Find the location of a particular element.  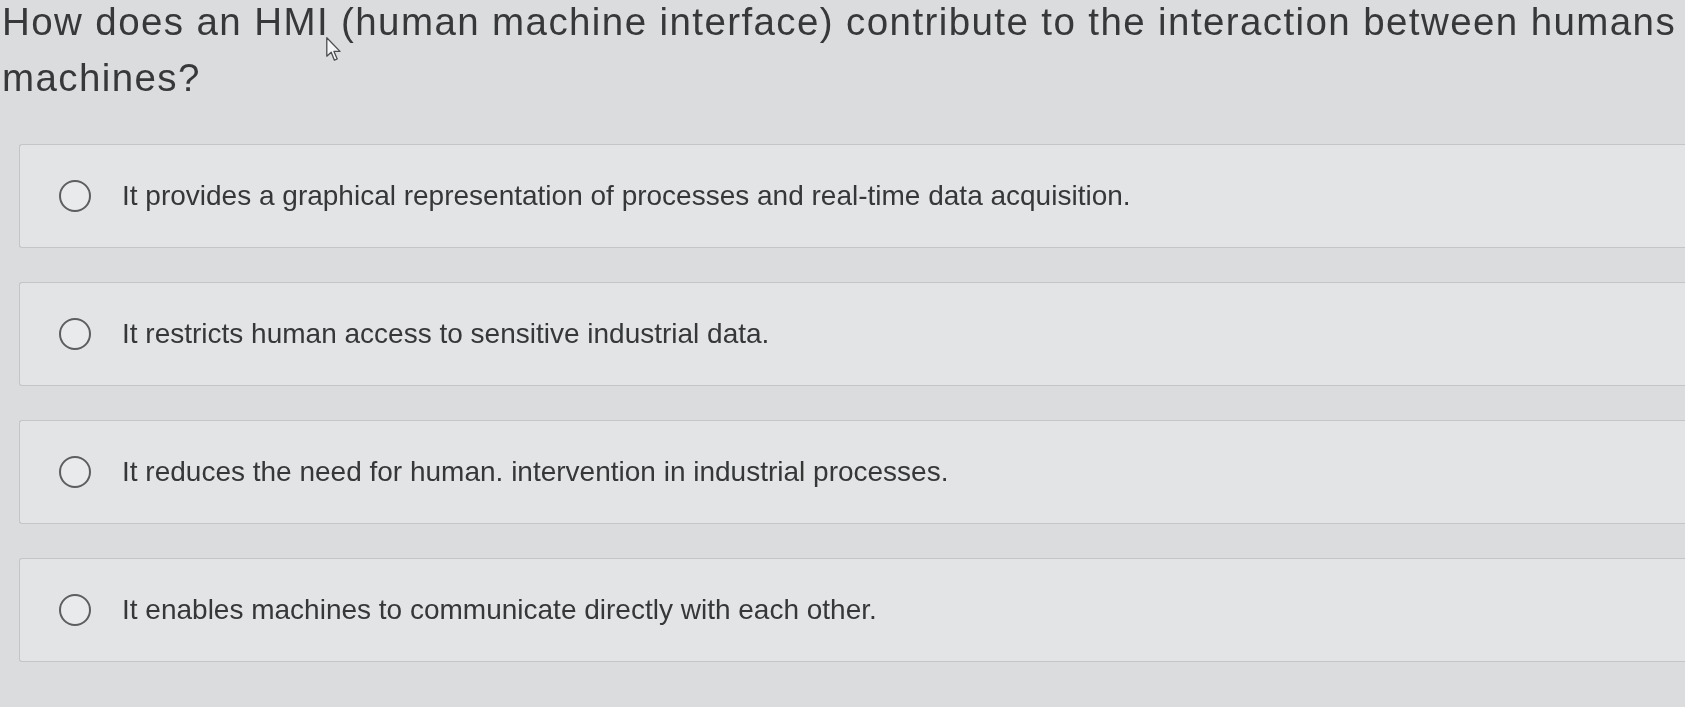

answer-option: It provides a graphical representation of processes and real-time data acquisition. is located at coordinates (852, 196).